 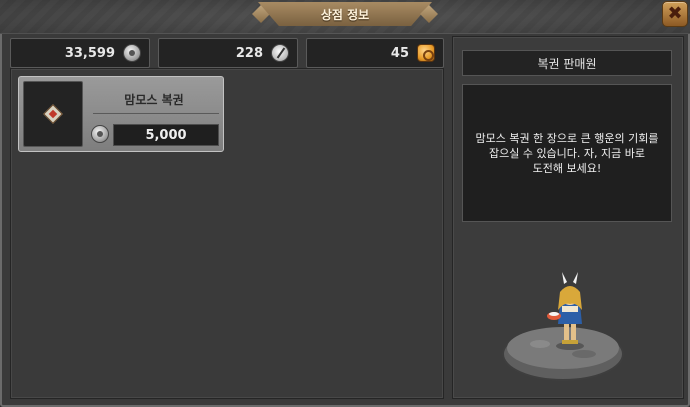 I want to click on item-icon-slot, so click(x=53, y=114).